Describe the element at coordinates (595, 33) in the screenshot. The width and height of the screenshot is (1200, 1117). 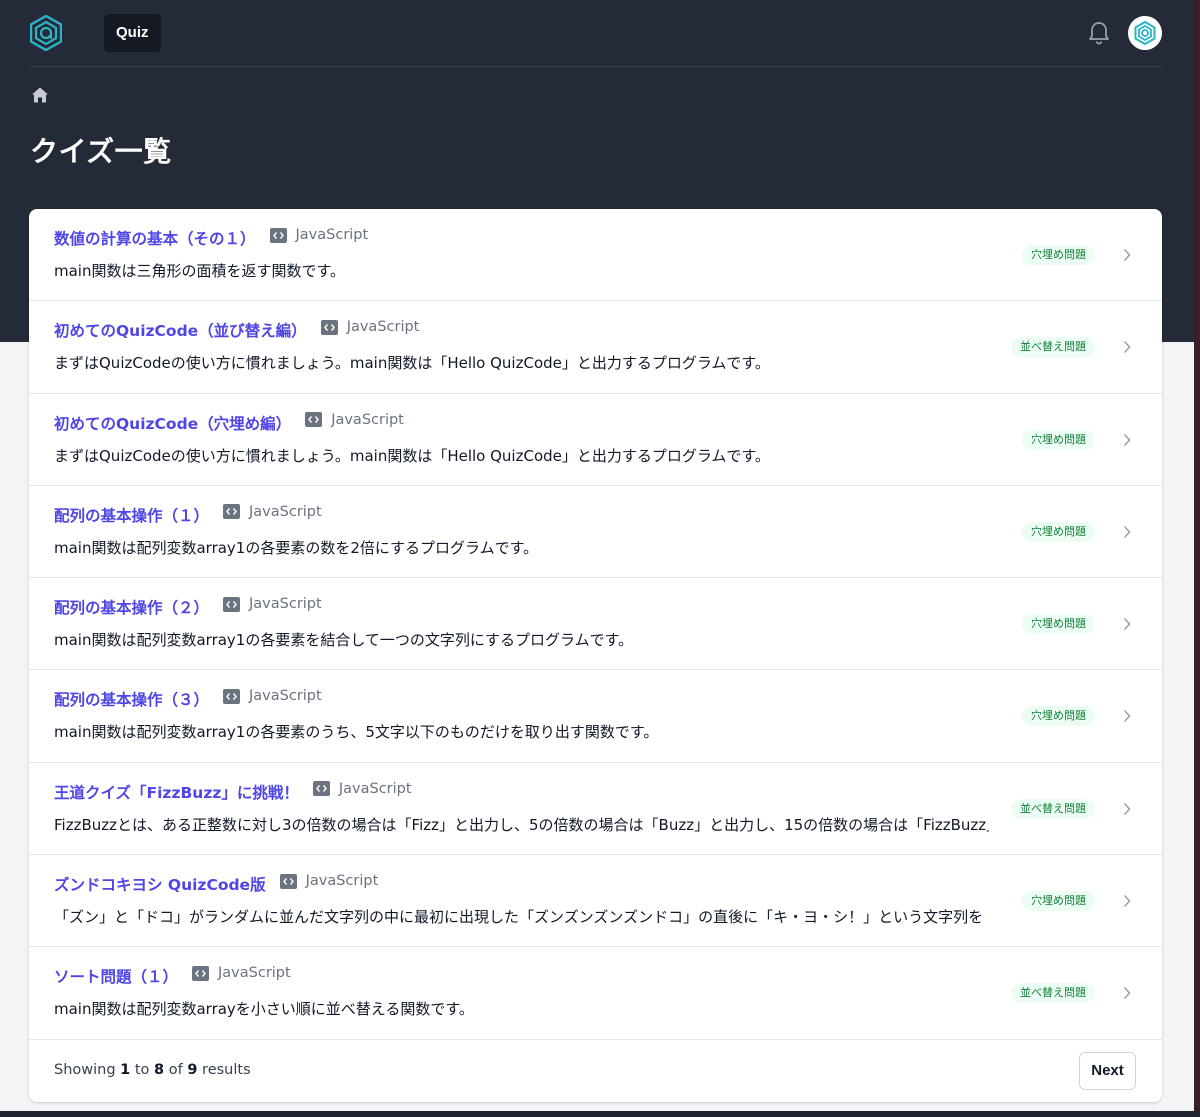
I see `top-nav: Quiz` at that location.